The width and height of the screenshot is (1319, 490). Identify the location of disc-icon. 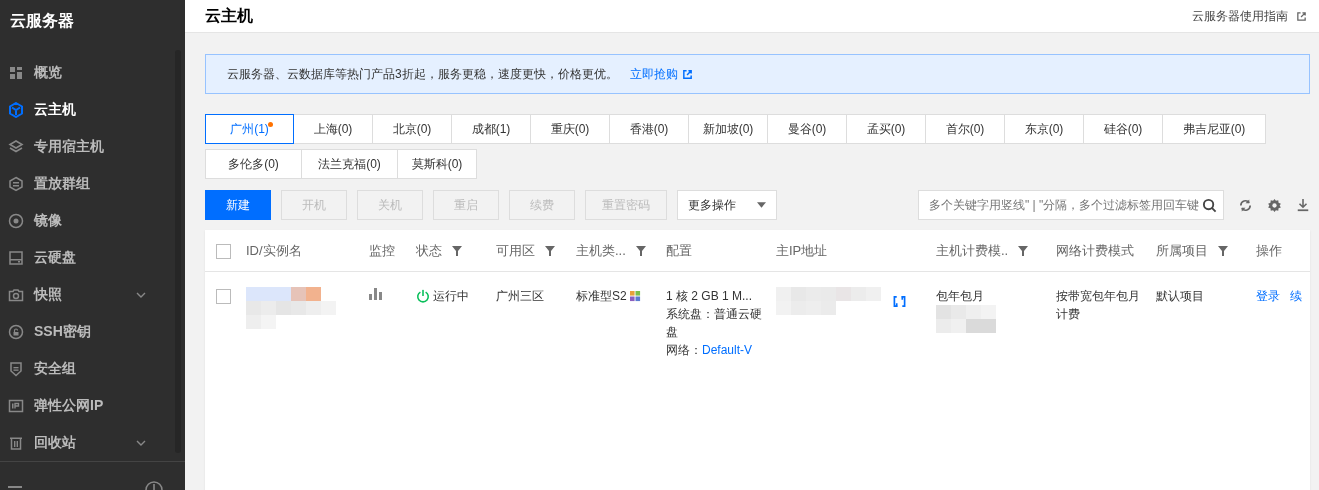
(16, 220).